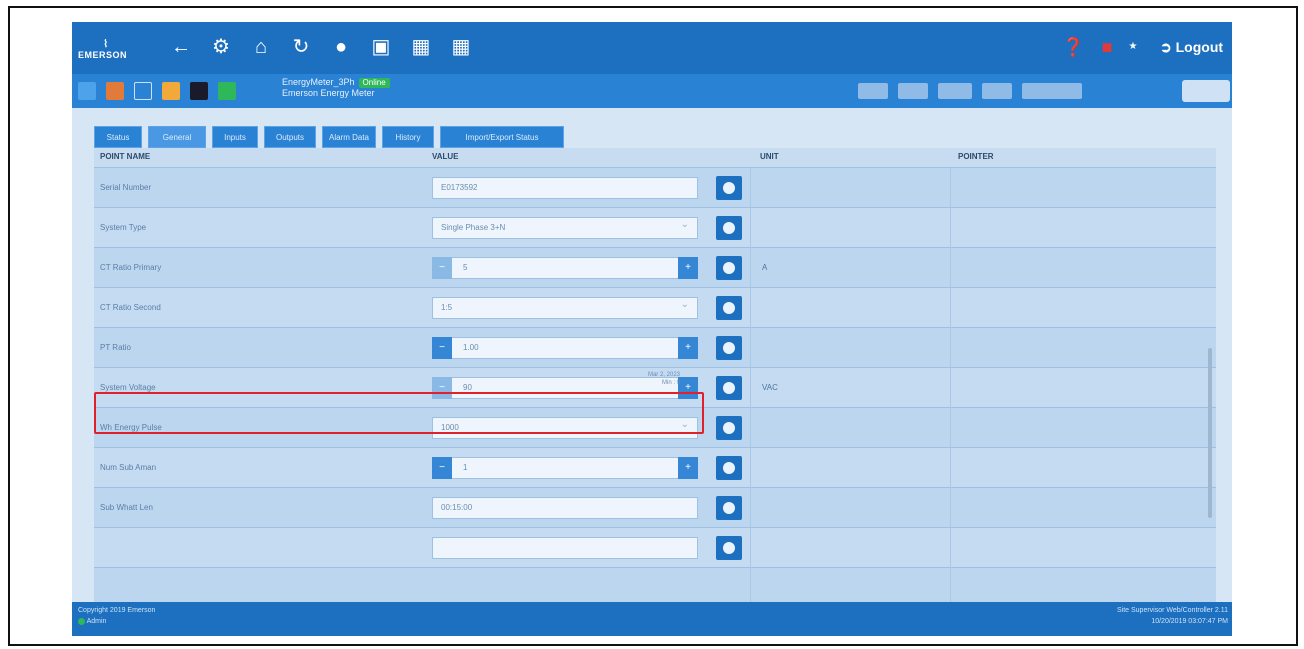 The image size is (1304, 649). What do you see at coordinates (565, 227) in the screenshot?
I see `value-select: Single Phase 3+N` at bounding box center [565, 227].